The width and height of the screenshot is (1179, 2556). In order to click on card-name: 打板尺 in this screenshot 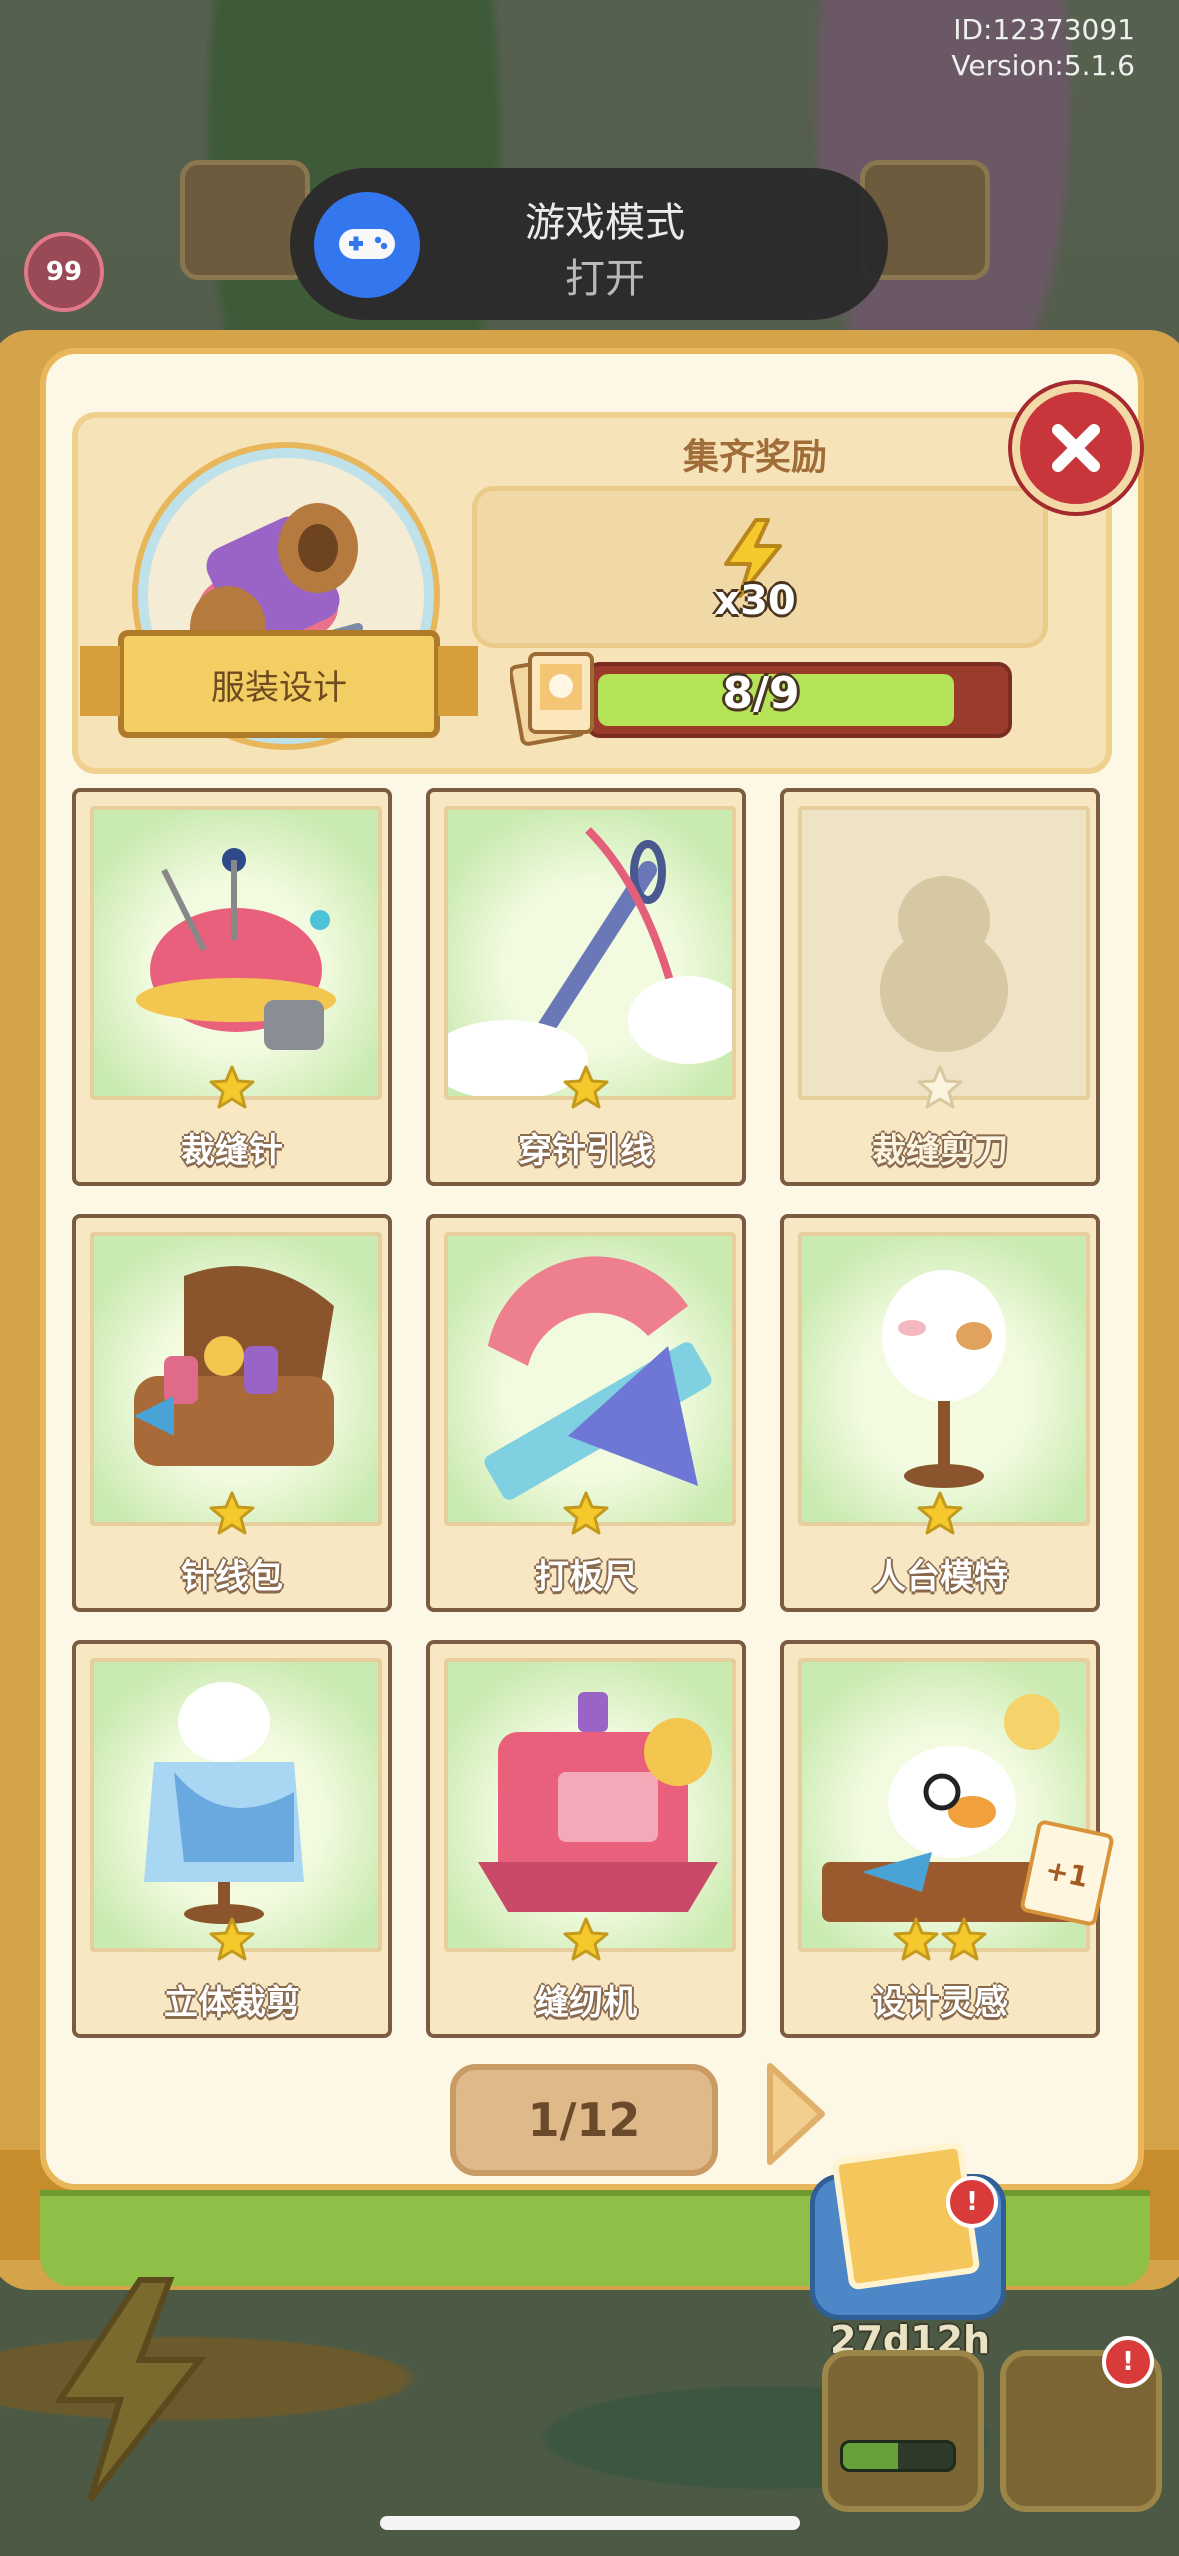, I will do `click(586, 1577)`.